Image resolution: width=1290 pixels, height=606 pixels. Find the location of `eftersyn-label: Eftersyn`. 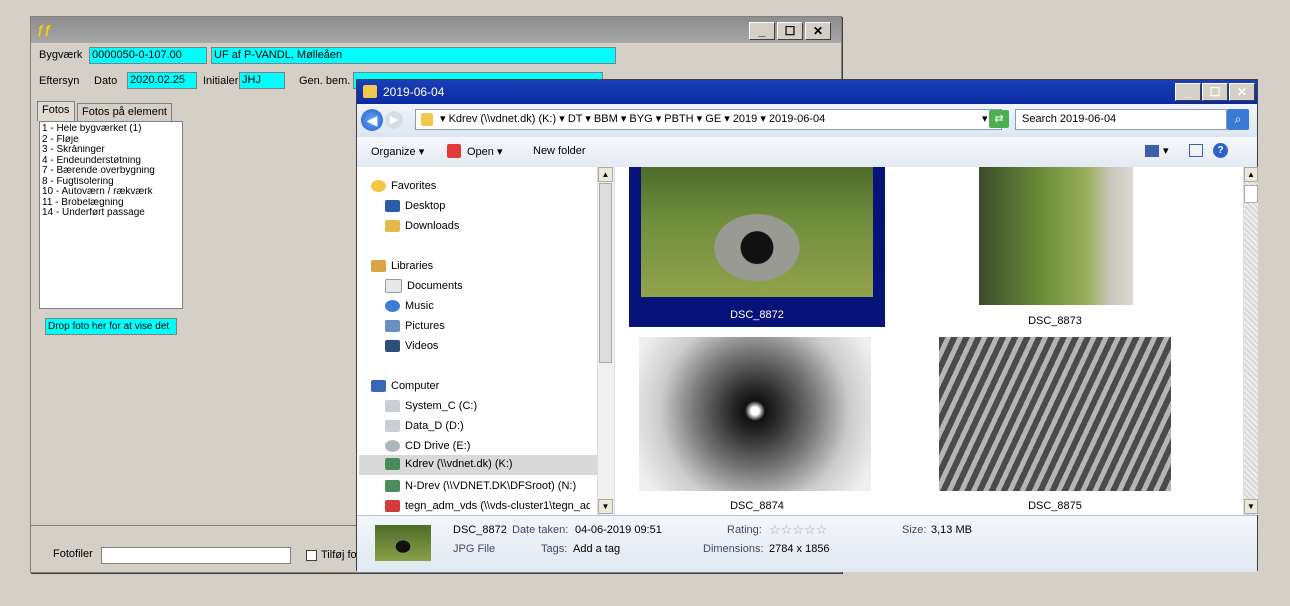

eftersyn-label: Eftersyn is located at coordinates (59, 81).